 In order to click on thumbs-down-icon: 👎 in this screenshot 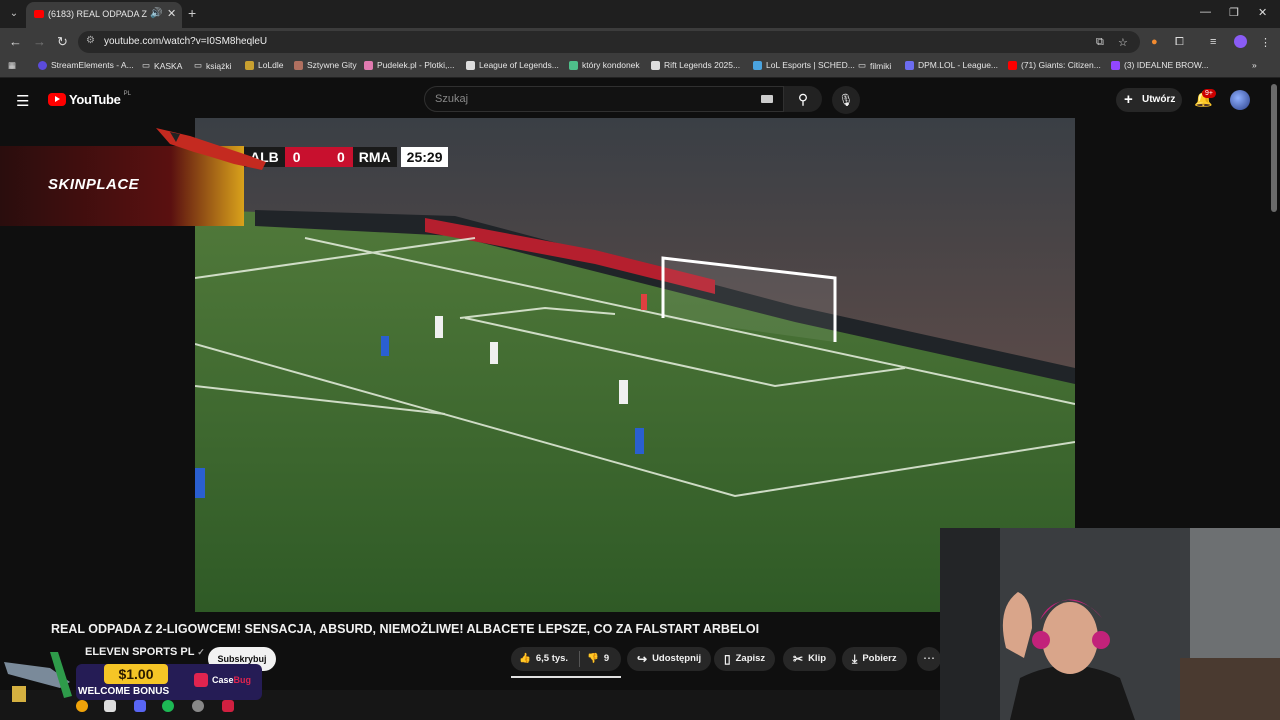, I will do `click(593, 658)`.